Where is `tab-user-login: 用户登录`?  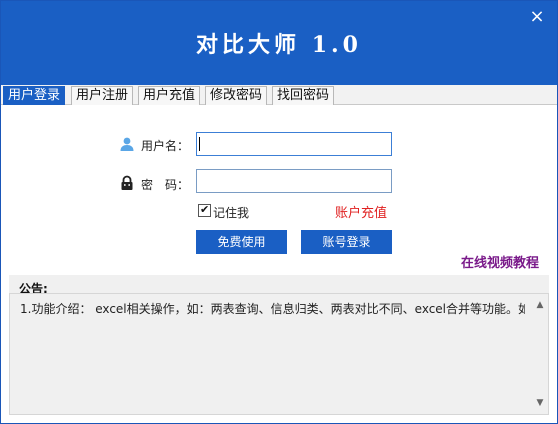
tab-user-login: 用户登录 is located at coordinates (34, 95).